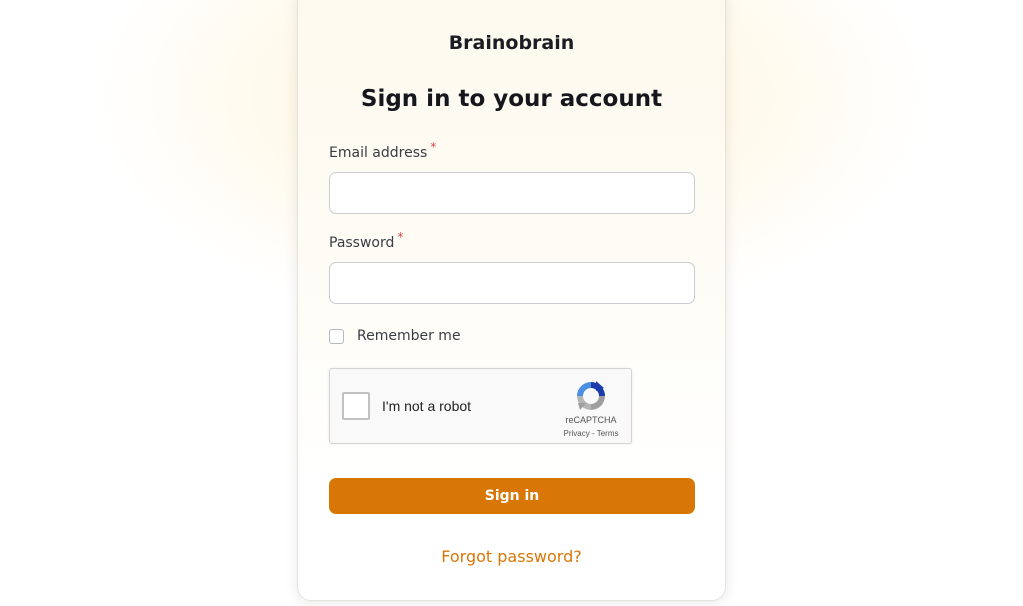 The width and height of the screenshot is (1023, 606). What do you see at coordinates (608, 433) in the screenshot?
I see `recaptcha-terms-link: Terms` at bounding box center [608, 433].